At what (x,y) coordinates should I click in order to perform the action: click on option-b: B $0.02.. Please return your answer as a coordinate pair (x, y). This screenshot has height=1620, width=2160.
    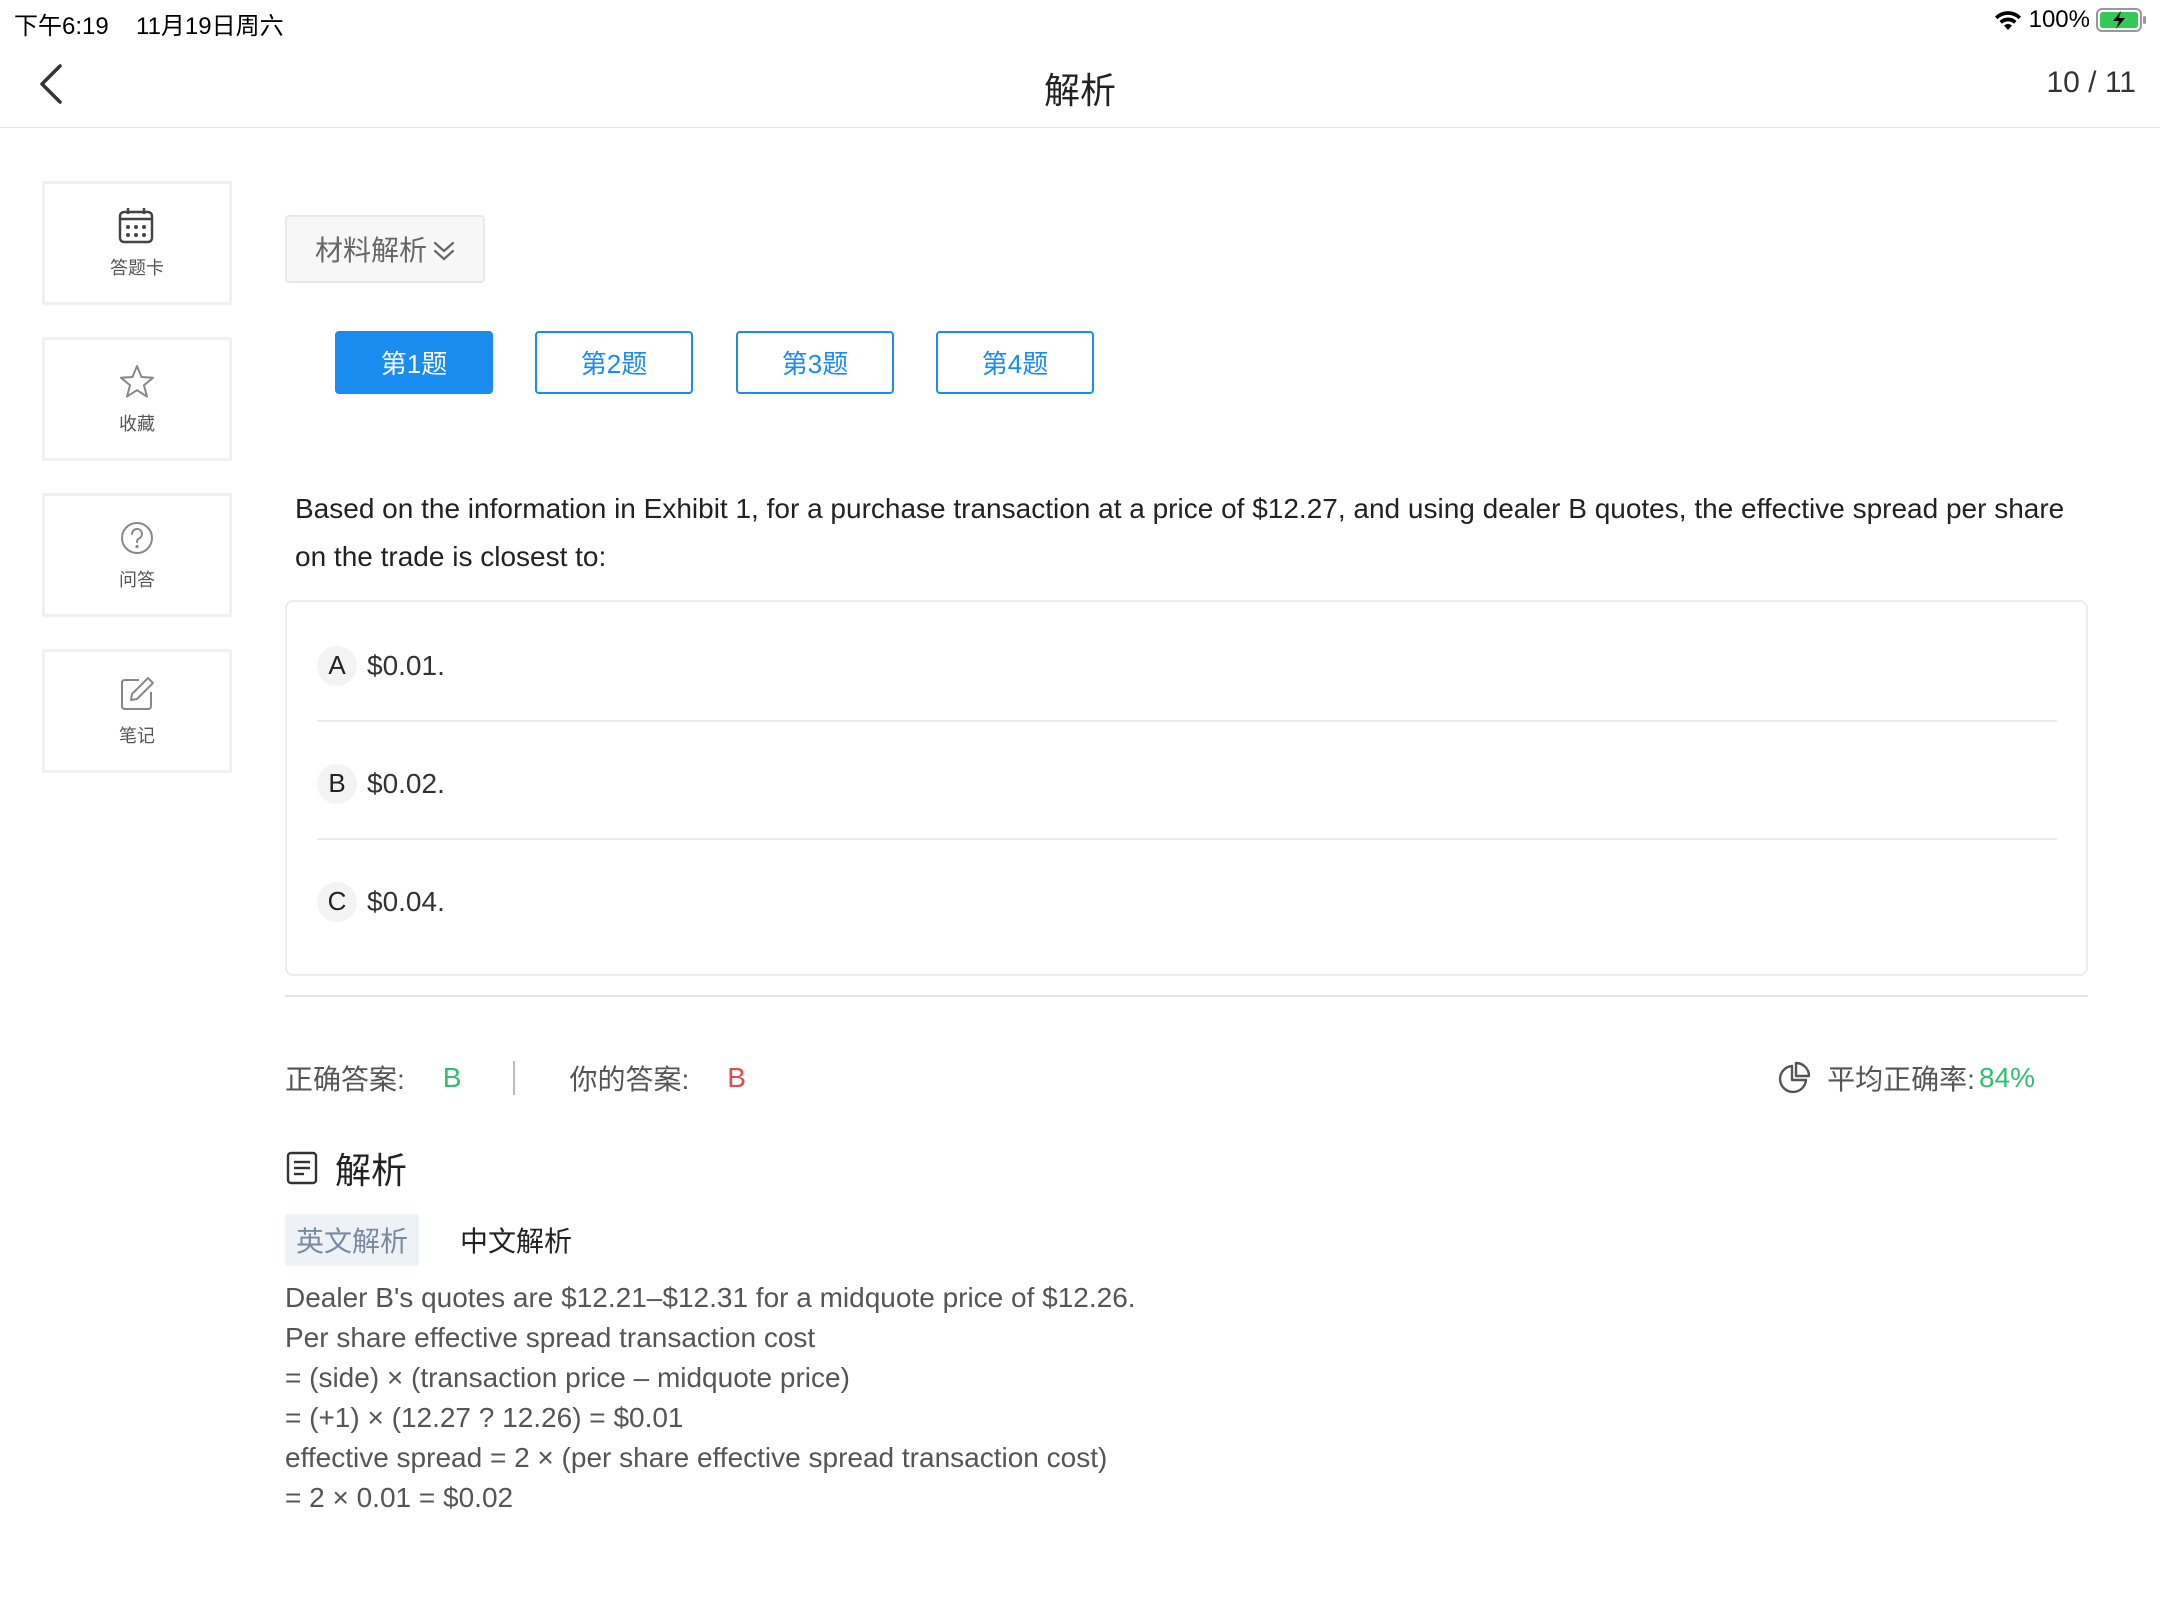
    Looking at the image, I should click on (1187, 783).